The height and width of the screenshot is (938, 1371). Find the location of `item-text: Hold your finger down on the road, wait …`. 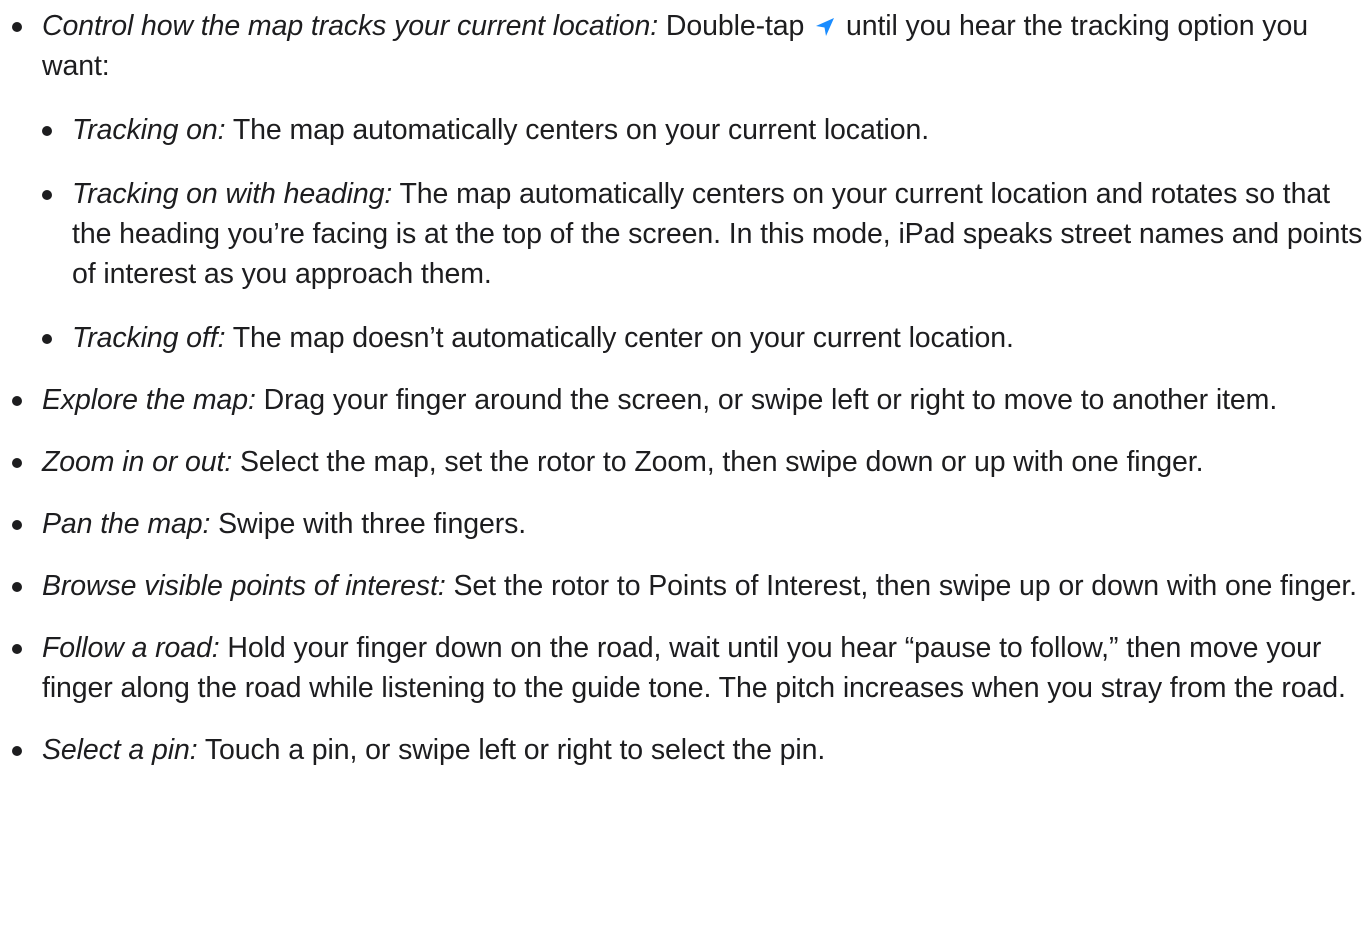

item-text: Hold your finger down on the road, wait … is located at coordinates (694, 668).